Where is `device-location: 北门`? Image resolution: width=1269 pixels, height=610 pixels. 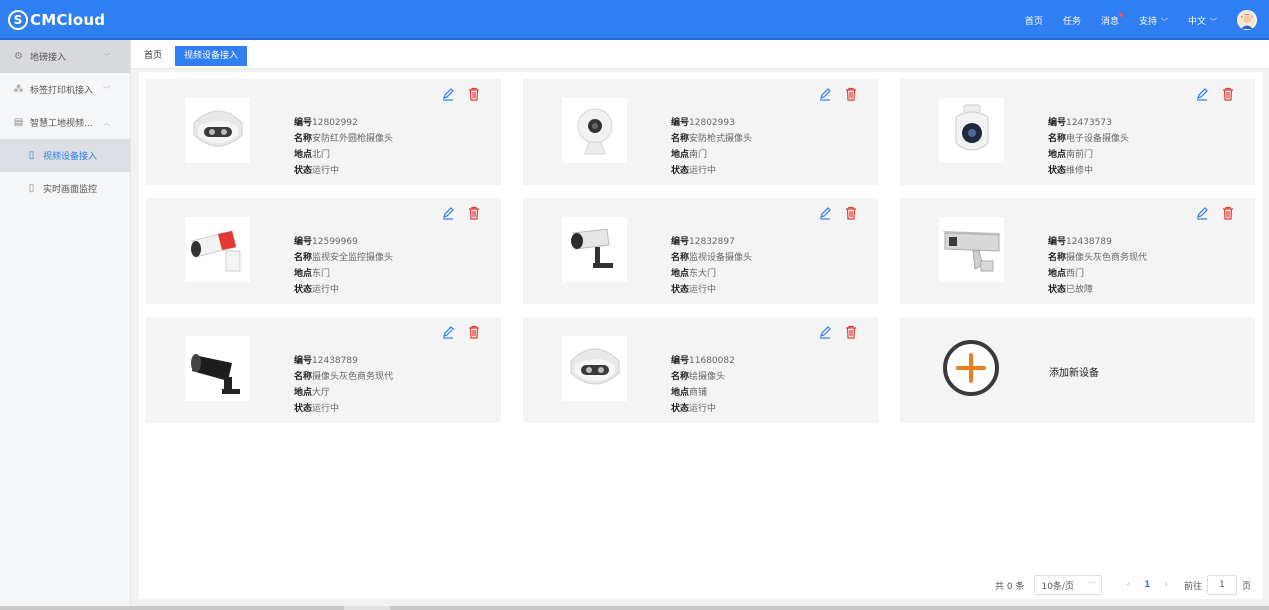
device-location: 北门 is located at coordinates (321, 155).